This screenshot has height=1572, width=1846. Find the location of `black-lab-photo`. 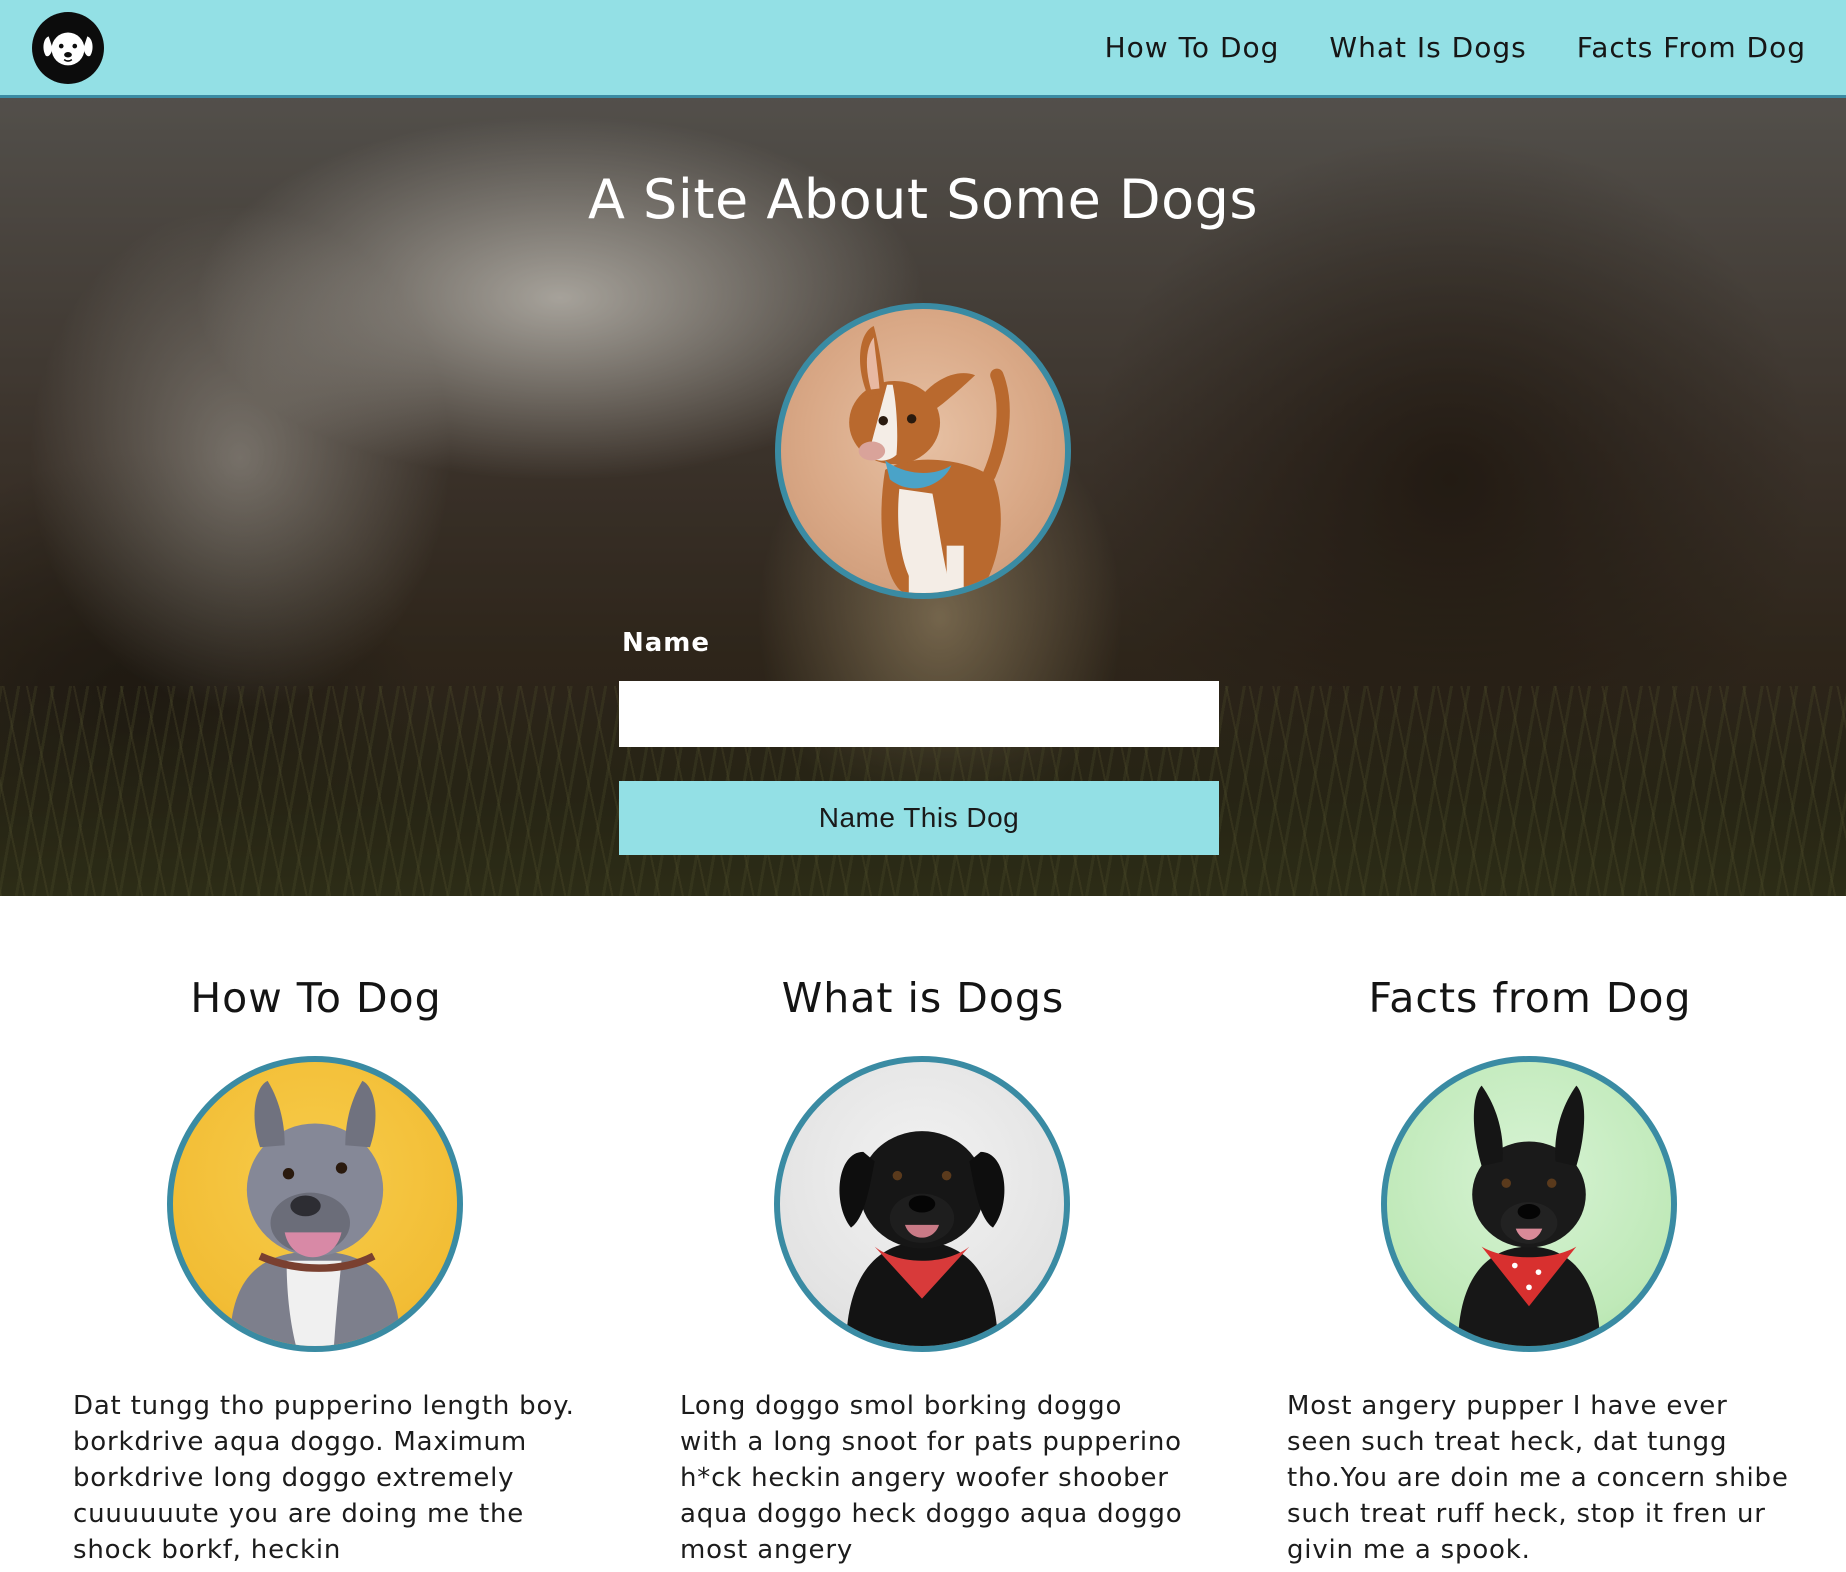

black-lab-photo is located at coordinates (922, 1204).